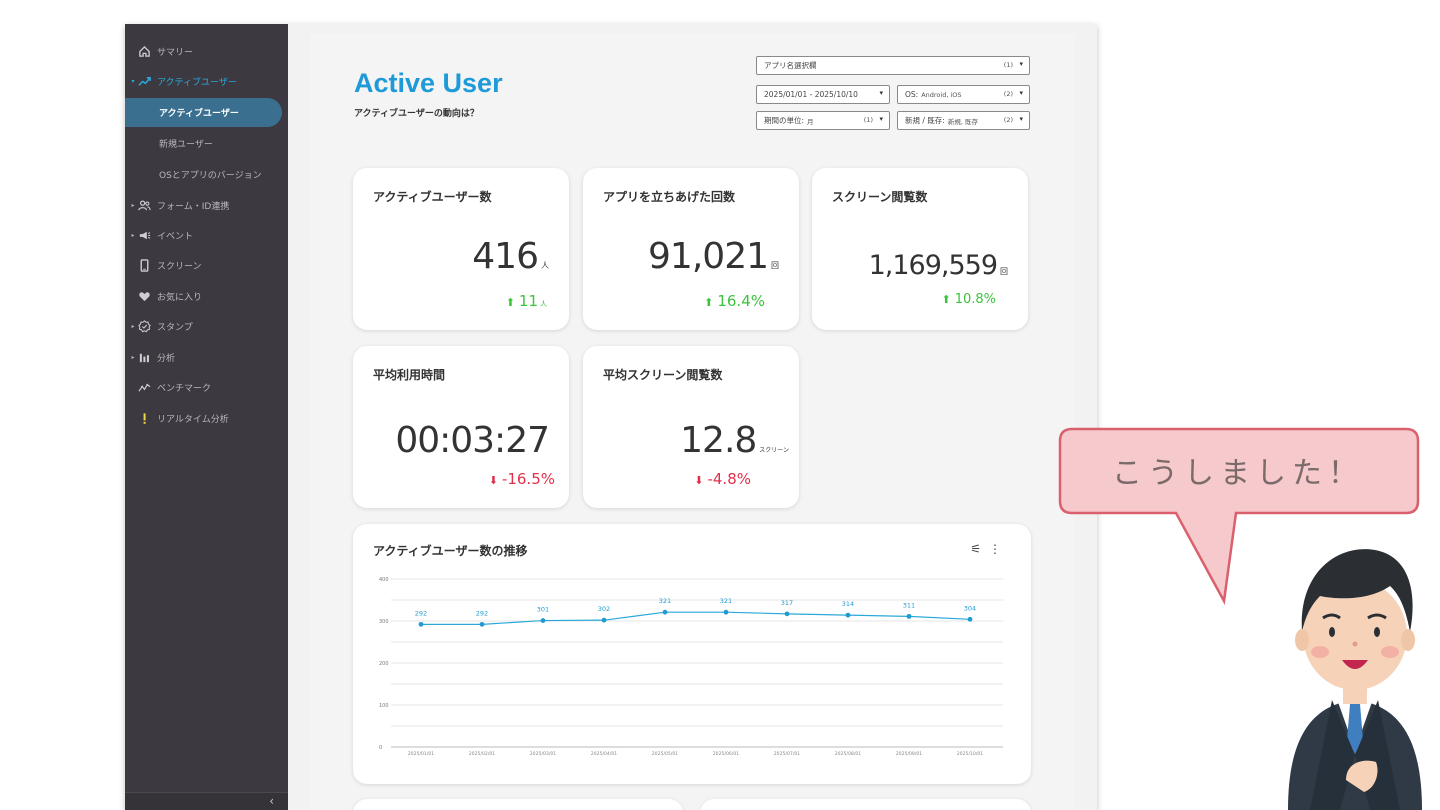 The height and width of the screenshot is (810, 1440). What do you see at coordinates (206, 51) in the screenshot?
I see `sidebar-item-summary: サマリー` at bounding box center [206, 51].